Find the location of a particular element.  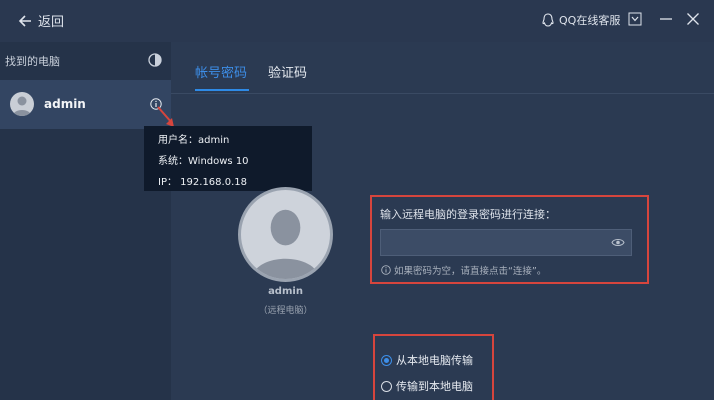

password-input is located at coordinates (491, 242).